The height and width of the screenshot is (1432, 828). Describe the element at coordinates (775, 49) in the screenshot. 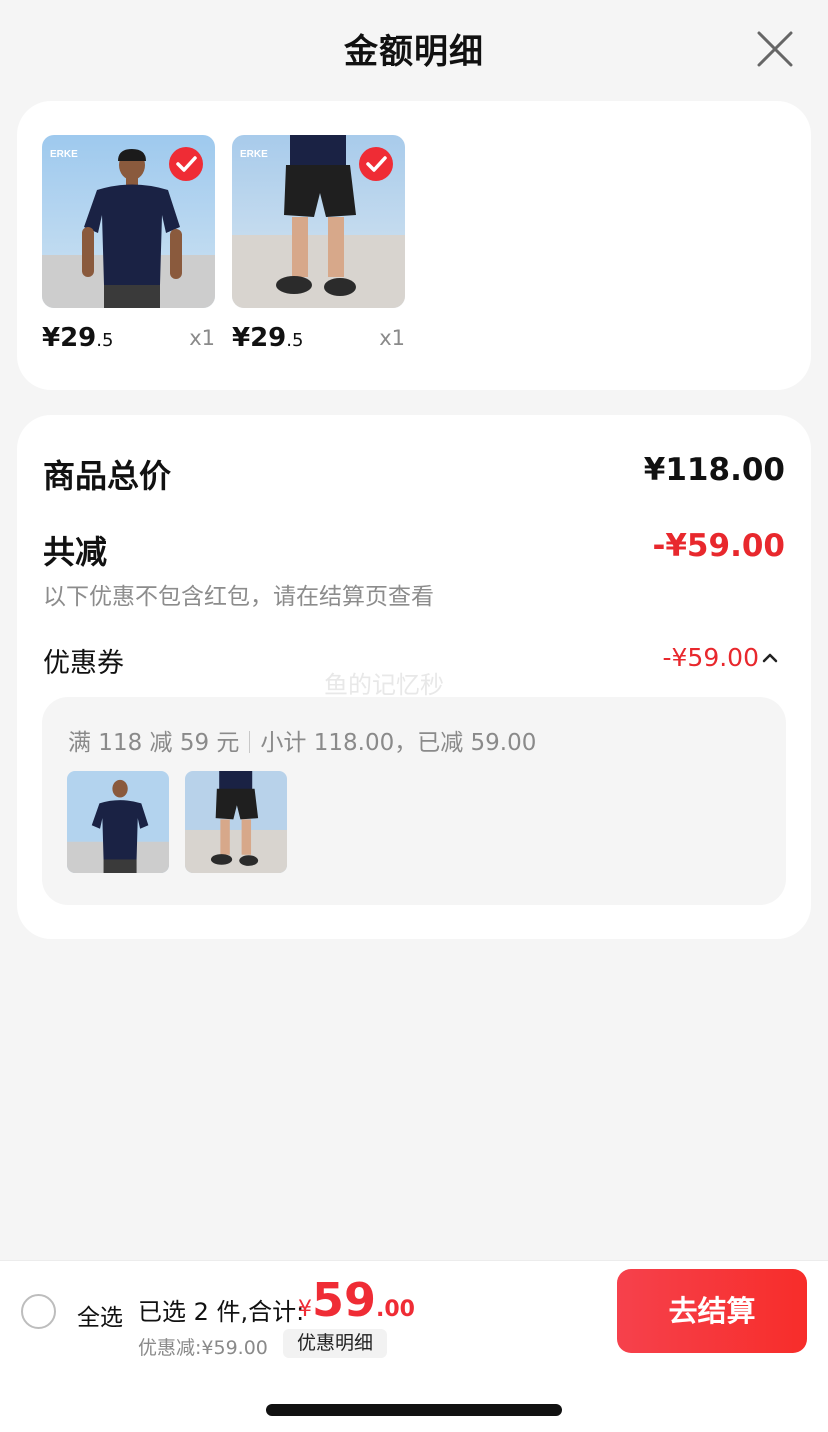

I see `close-icon` at that location.